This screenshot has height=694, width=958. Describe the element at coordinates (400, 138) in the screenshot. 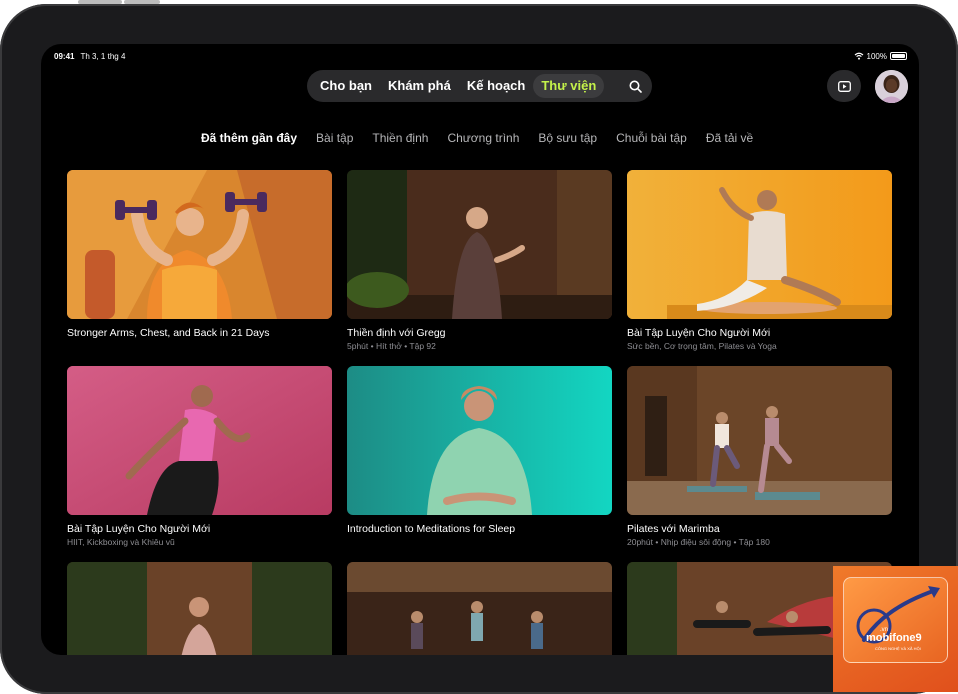

I see `filter-meditations: Thiền định` at that location.